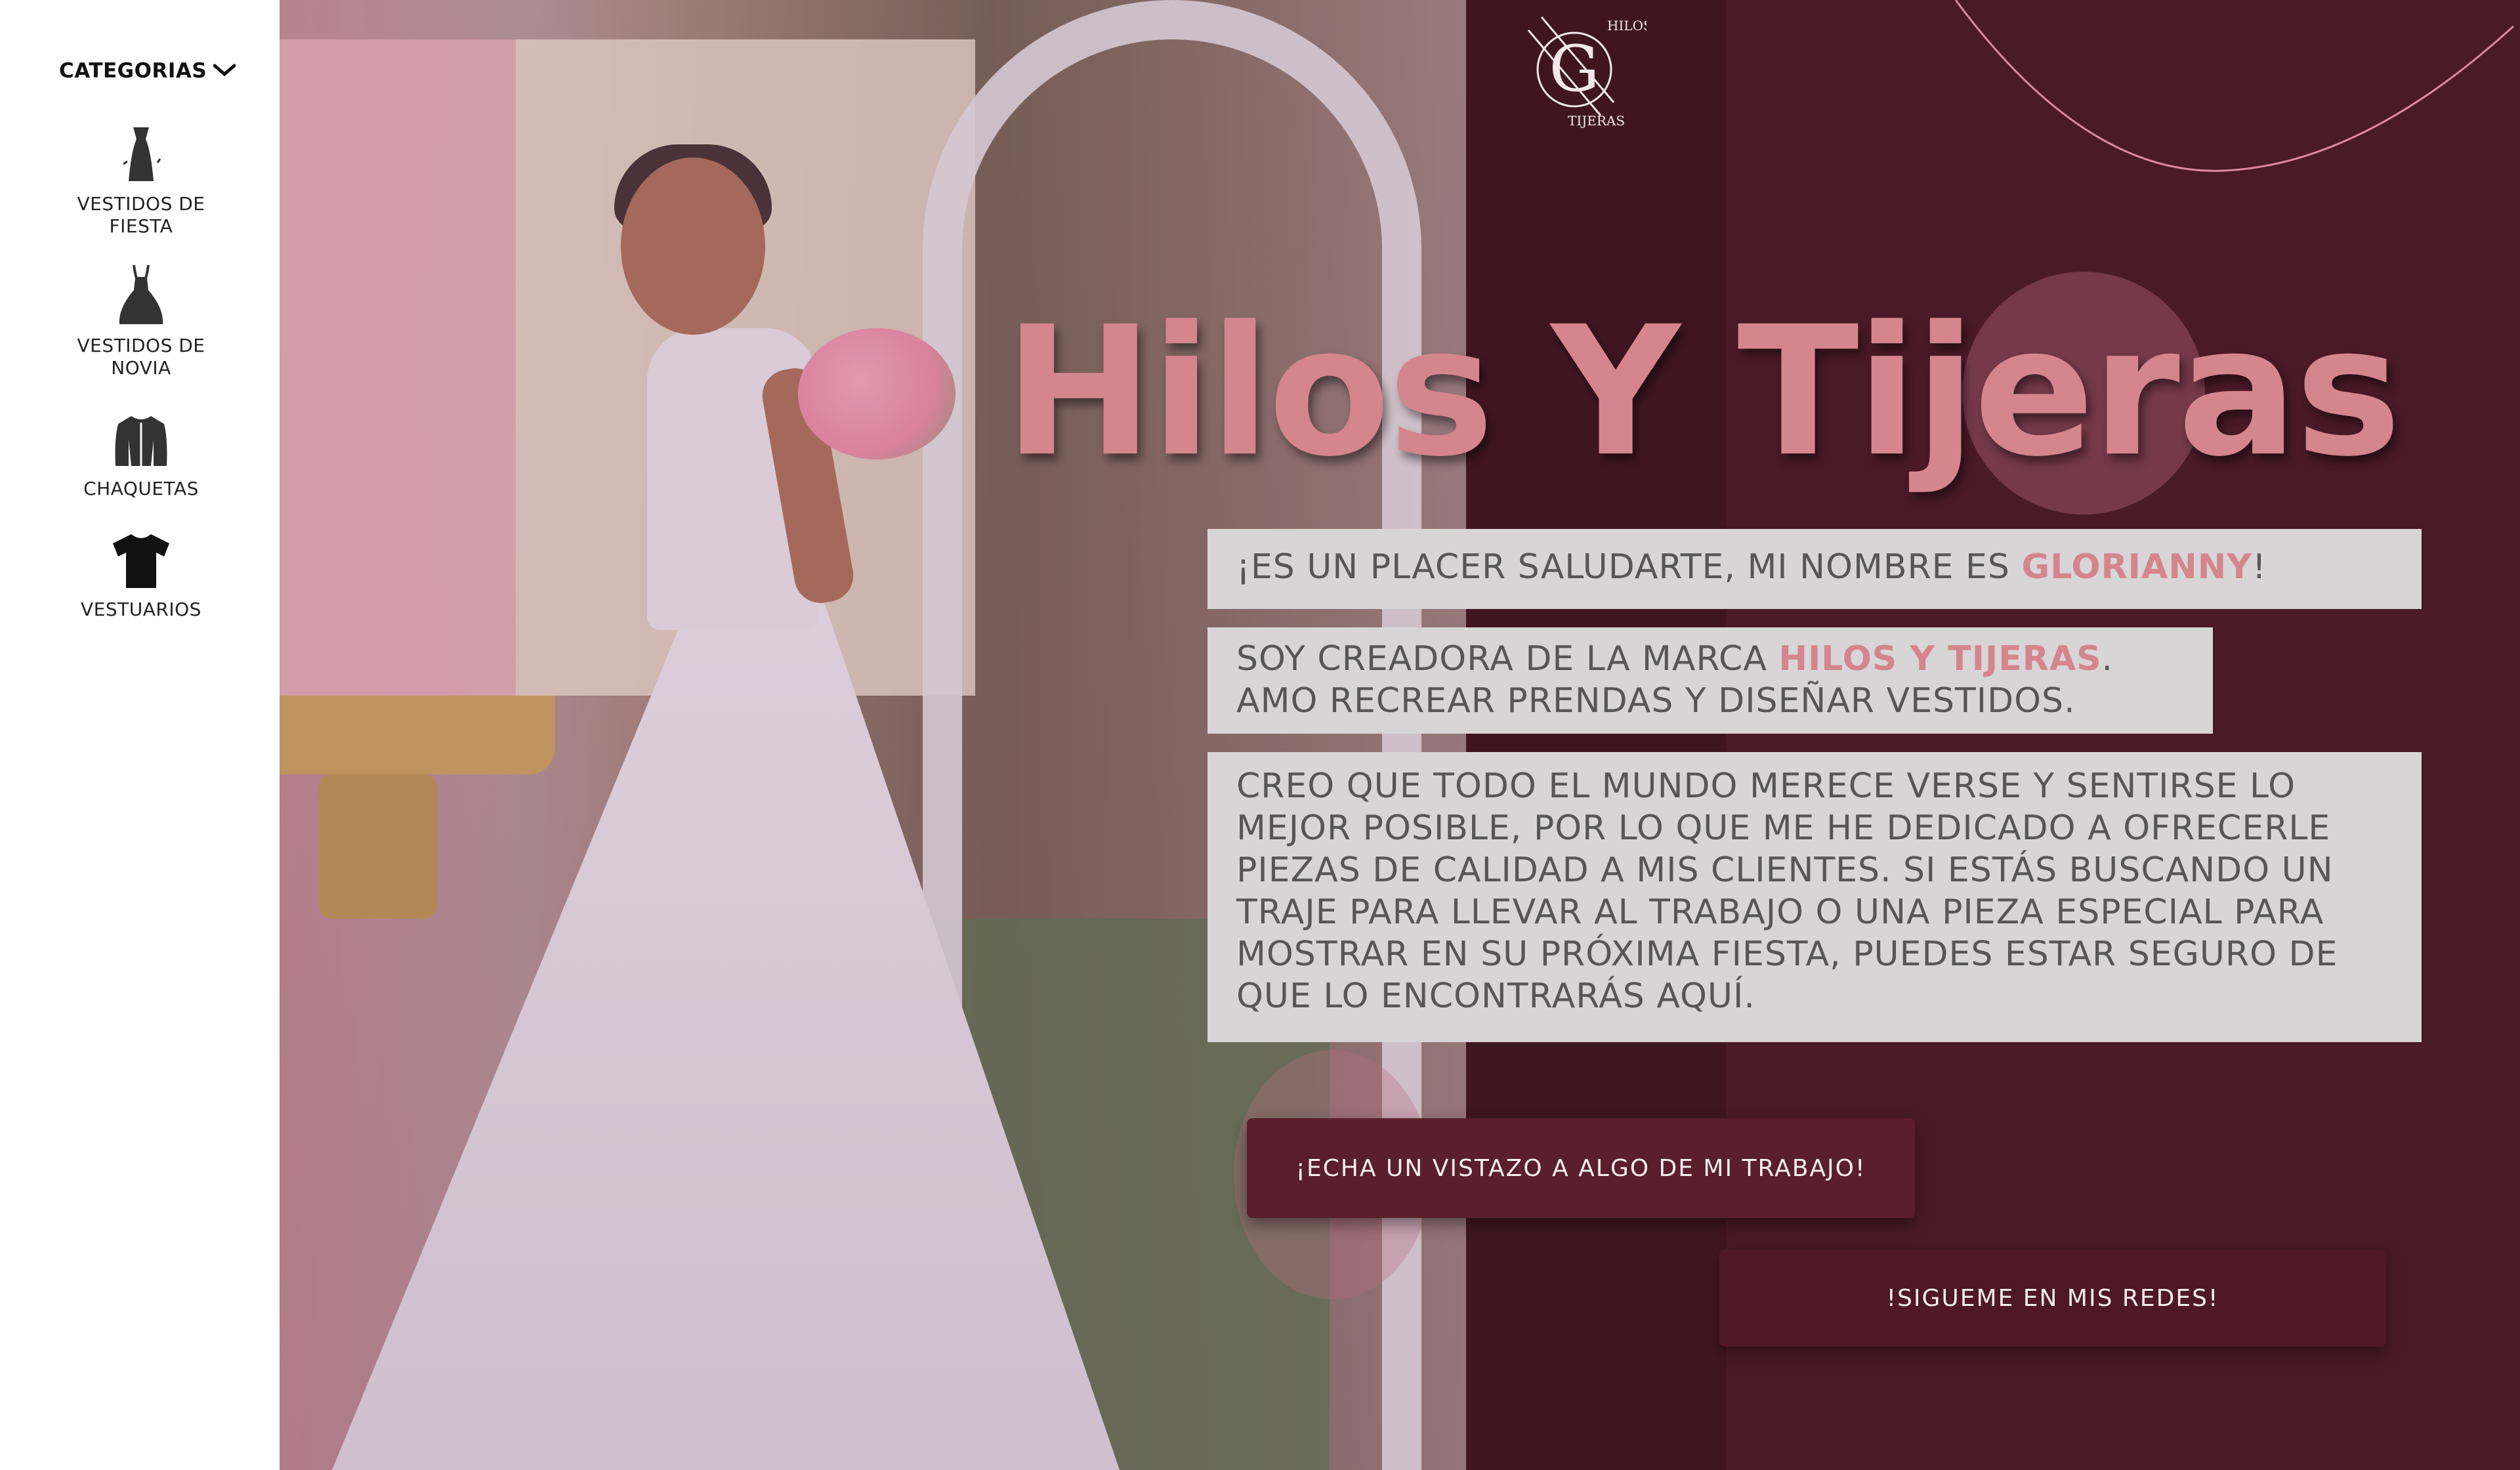 This screenshot has width=2520, height=1470. Describe the element at coordinates (133, 71) in the screenshot. I see `categories-label: CATEGORIAS` at that location.